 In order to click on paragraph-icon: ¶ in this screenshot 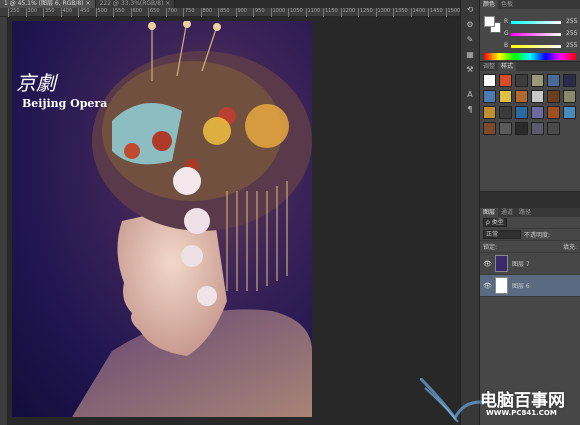, I will do `click(470, 109)`.